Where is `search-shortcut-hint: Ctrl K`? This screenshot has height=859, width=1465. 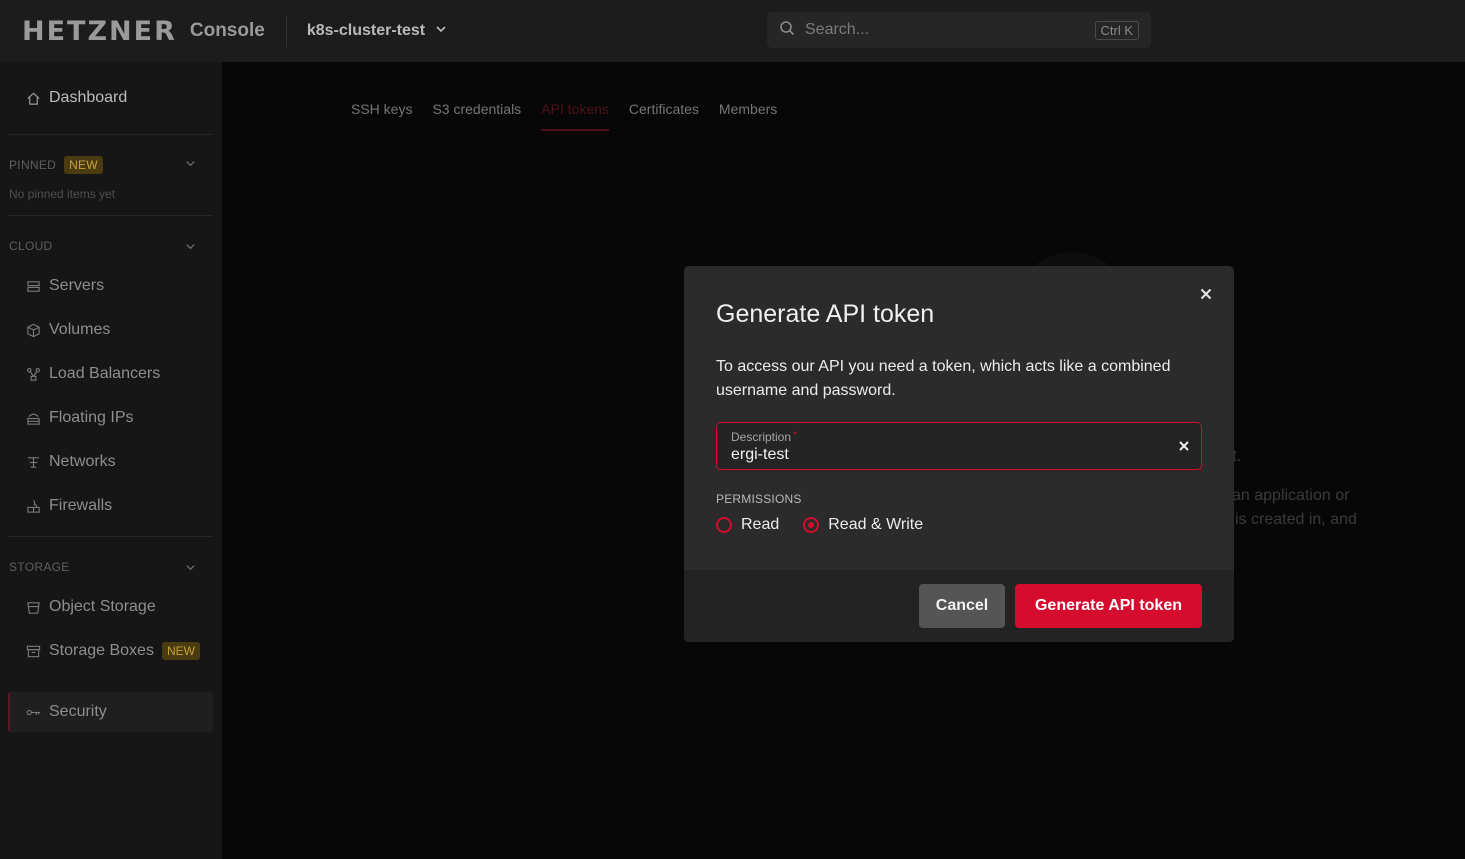
search-shortcut-hint: Ctrl K is located at coordinates (1116, 30).